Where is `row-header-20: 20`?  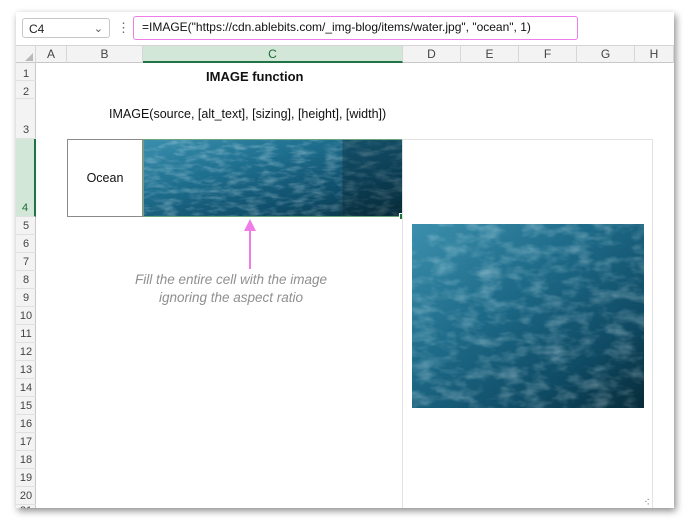
row-header-20: 20 is located at coordinates (26, 496).